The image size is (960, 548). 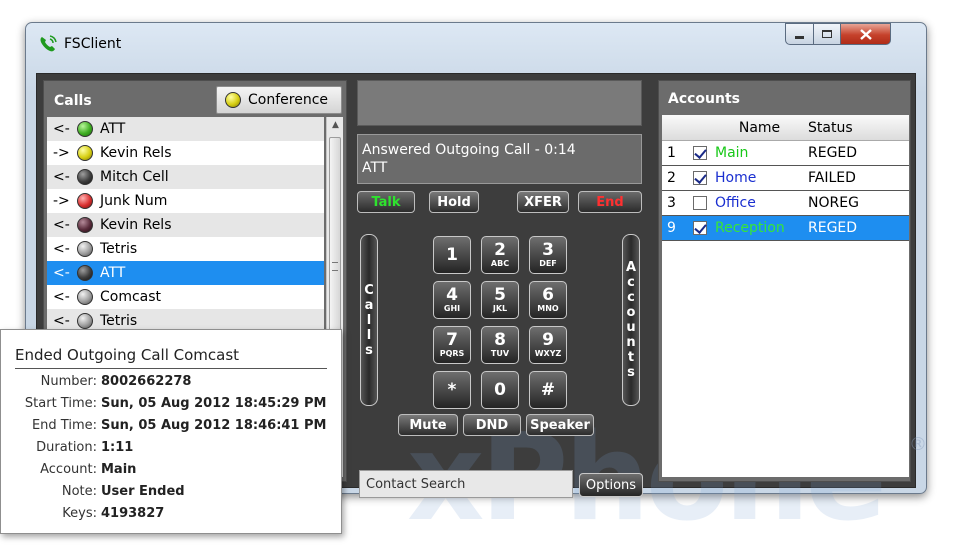 What do you see at coordinates (214, 403) in the screenshot?
I see `tooltip-value: Sun, 05 Aug 2012 18:45:29 PM` at bounding box center [214, 403].